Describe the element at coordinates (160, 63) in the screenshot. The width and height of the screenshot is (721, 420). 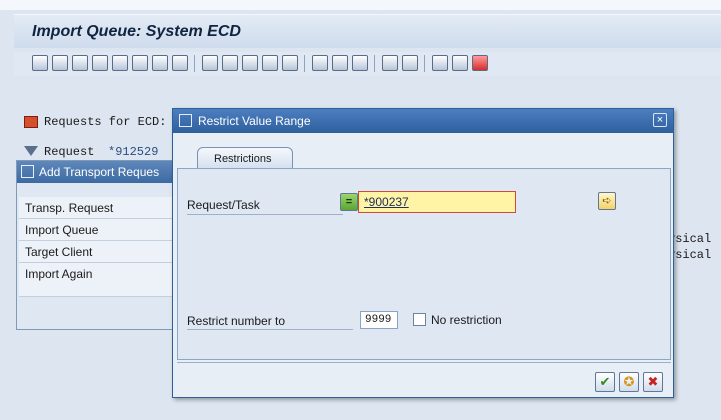
I see `filter-edit-icon` at that location.